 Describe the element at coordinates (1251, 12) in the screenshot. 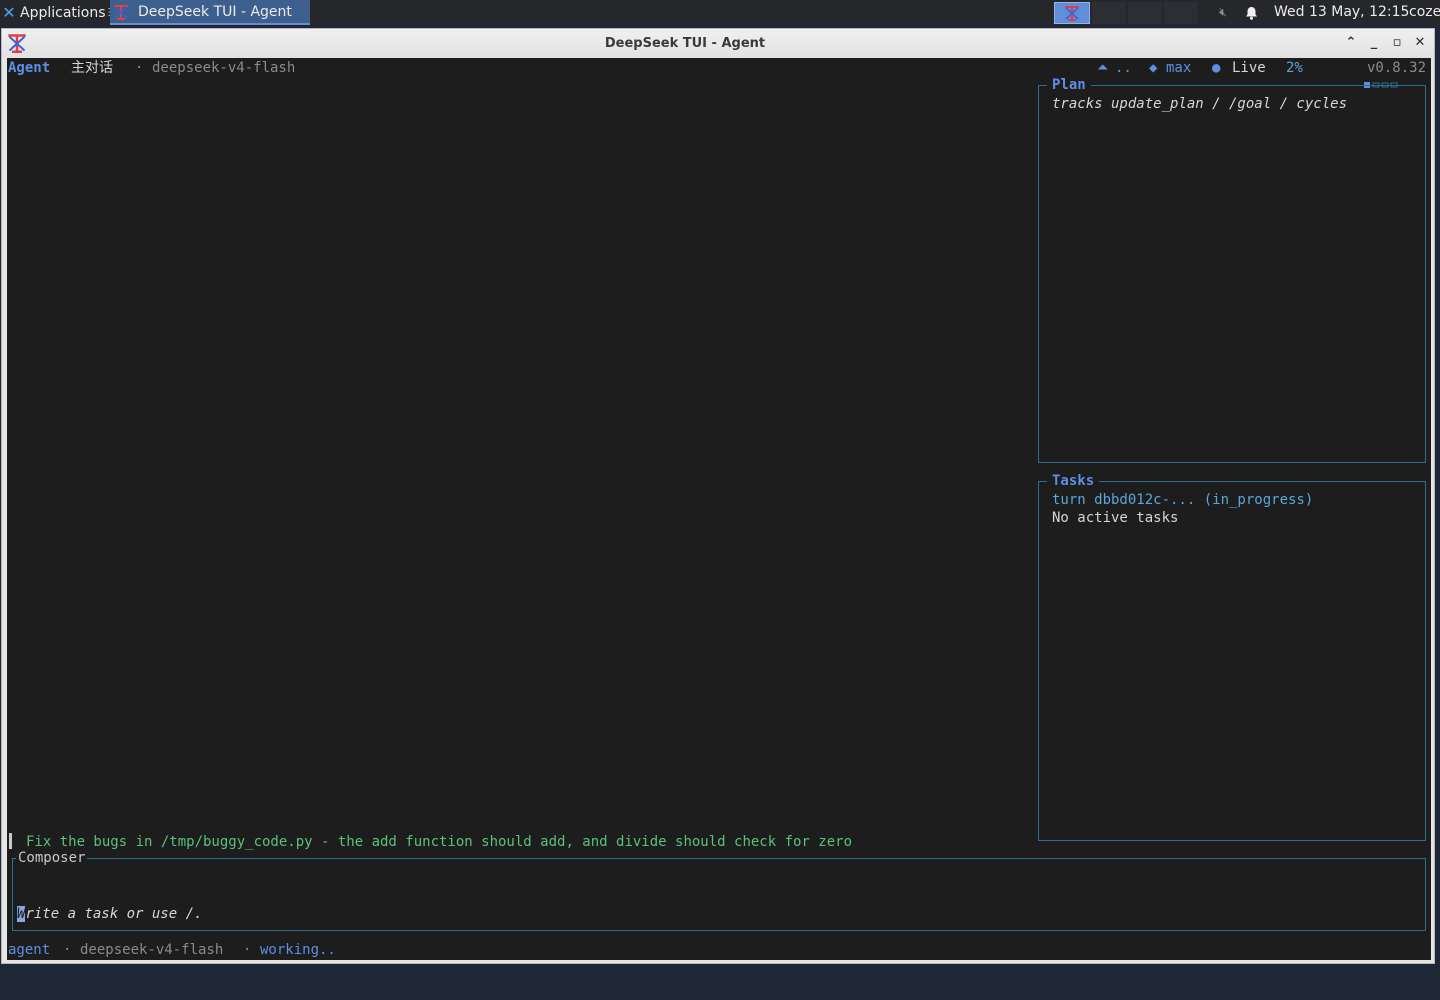

I see `notification-bell-icon` at that location.